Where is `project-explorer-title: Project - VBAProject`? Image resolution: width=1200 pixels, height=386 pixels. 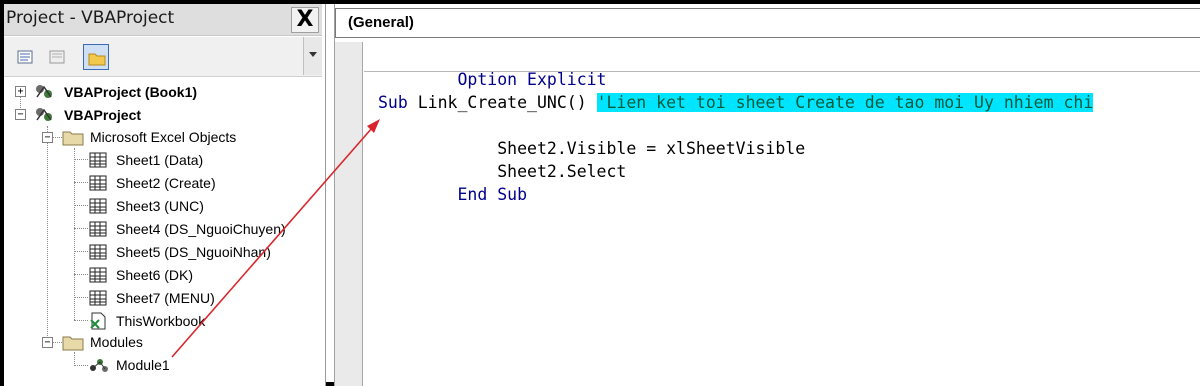 project-explorer-title: Project - VBAProject is located at coordinates (90, 18).